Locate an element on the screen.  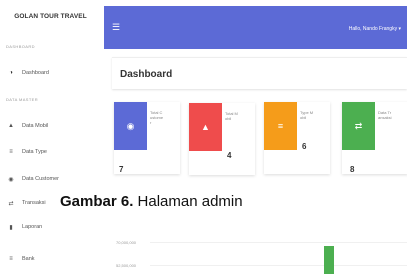
section-master-label: DATA MASTER is located at coordinates (22, 99).